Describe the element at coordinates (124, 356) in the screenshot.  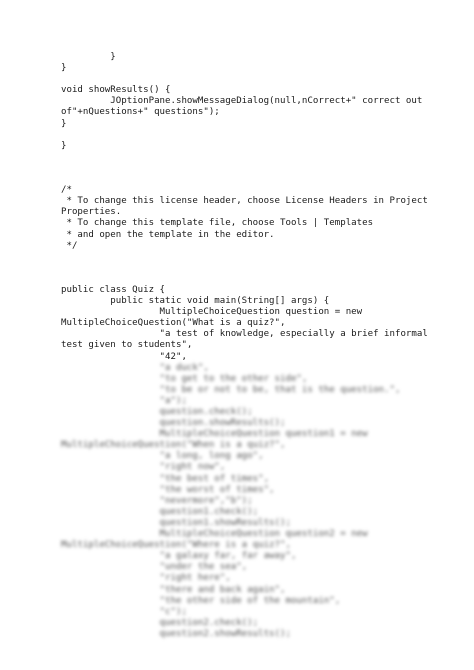
I see `code-line: "42",` at that location.